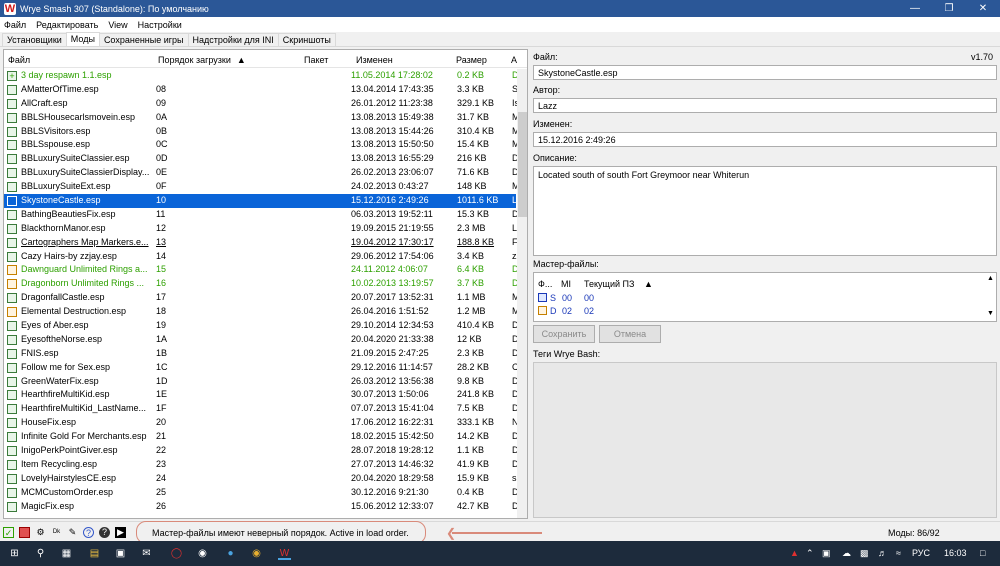 This screenshot has width=1000, height=566. I want to click on menu-view: View, so click(117, 25).